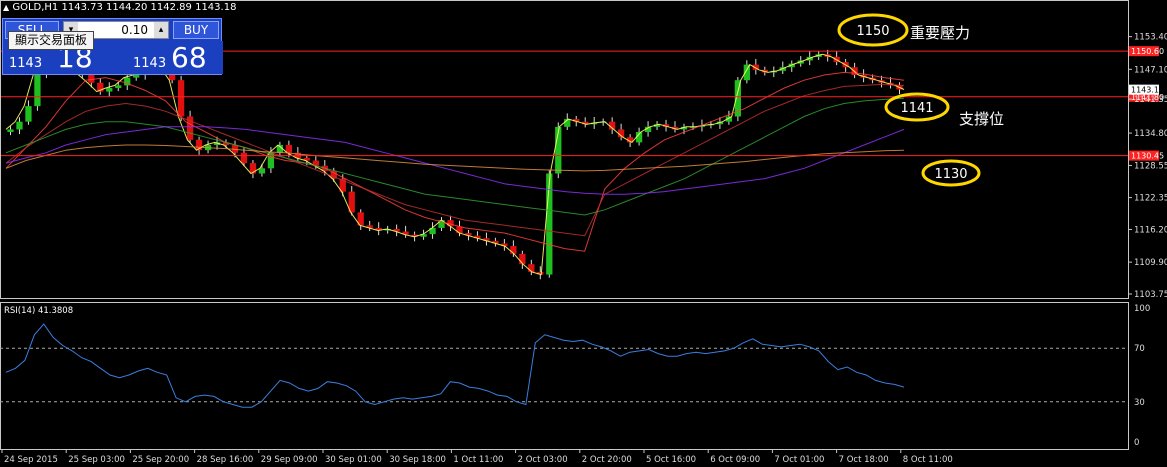 Image resolution: width=1167 pixels, height=467 pixels. Describe the element at coordinates (1139, 349) in the screenshot. I see `rsi-tick-label: 70` at that location.